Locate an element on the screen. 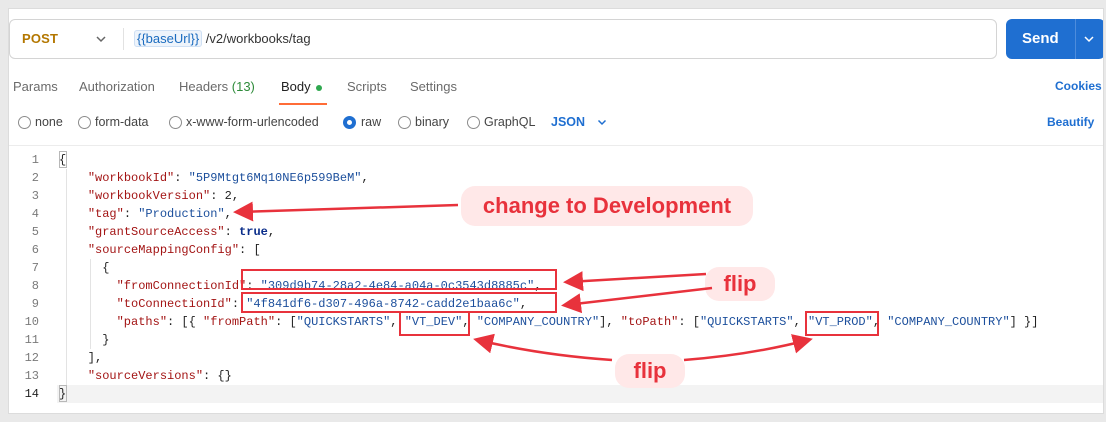 The height and width of the screenshot is (422, 1106). radio-none is located at coordinates (24, 122).